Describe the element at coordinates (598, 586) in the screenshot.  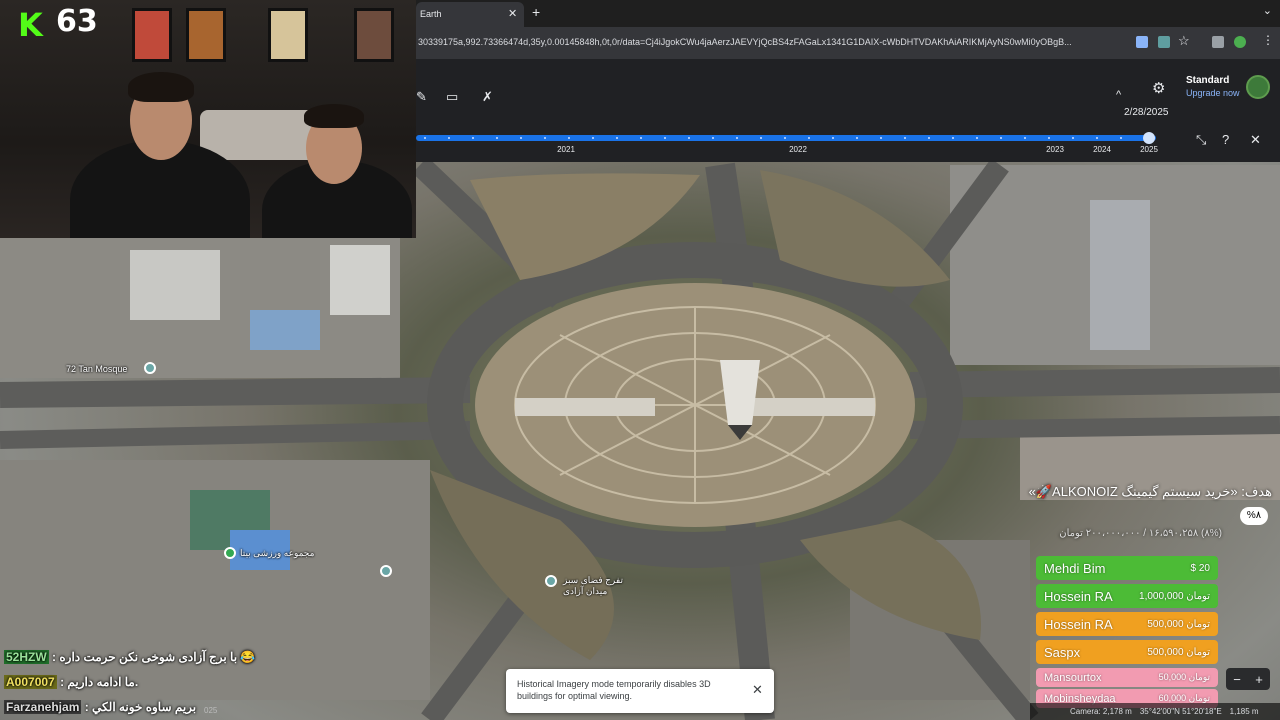
I see `map-label-park: تفرج فضای سبز میدان آزادی` at that location.